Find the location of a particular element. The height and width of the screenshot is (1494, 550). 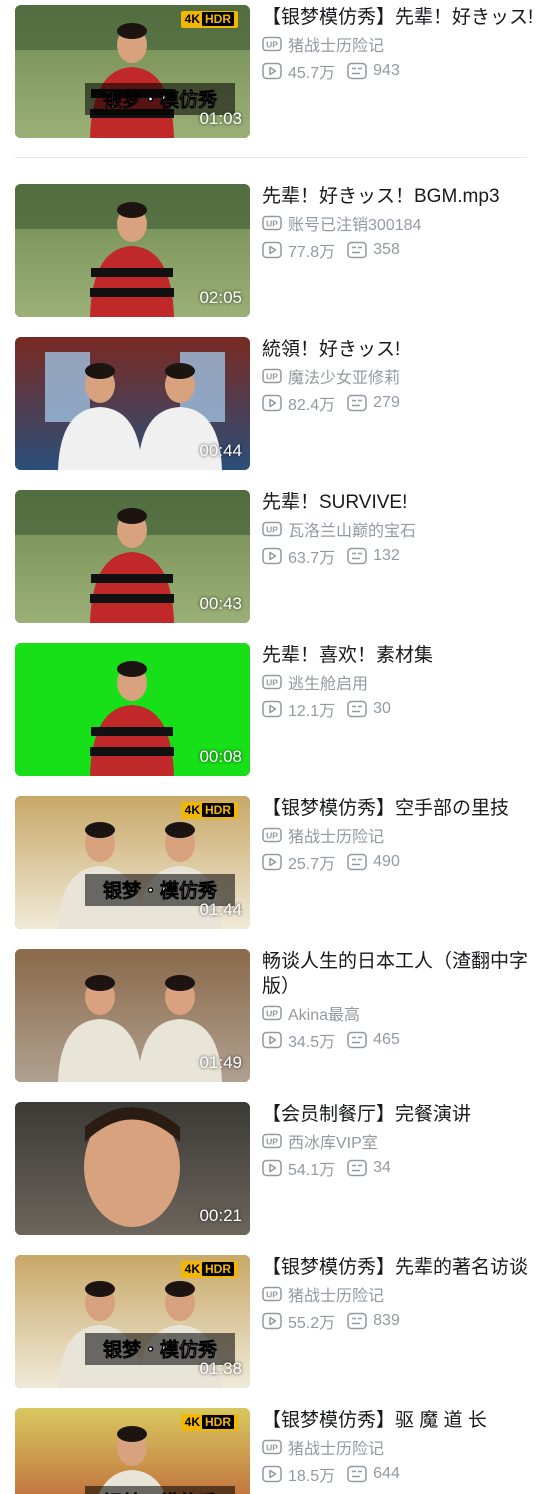

video-card: 00:43 先辈！SURVIVE! UP 瓦洛兰山巅的宝石 63.7万 132 is located at coordinates (275, 557).